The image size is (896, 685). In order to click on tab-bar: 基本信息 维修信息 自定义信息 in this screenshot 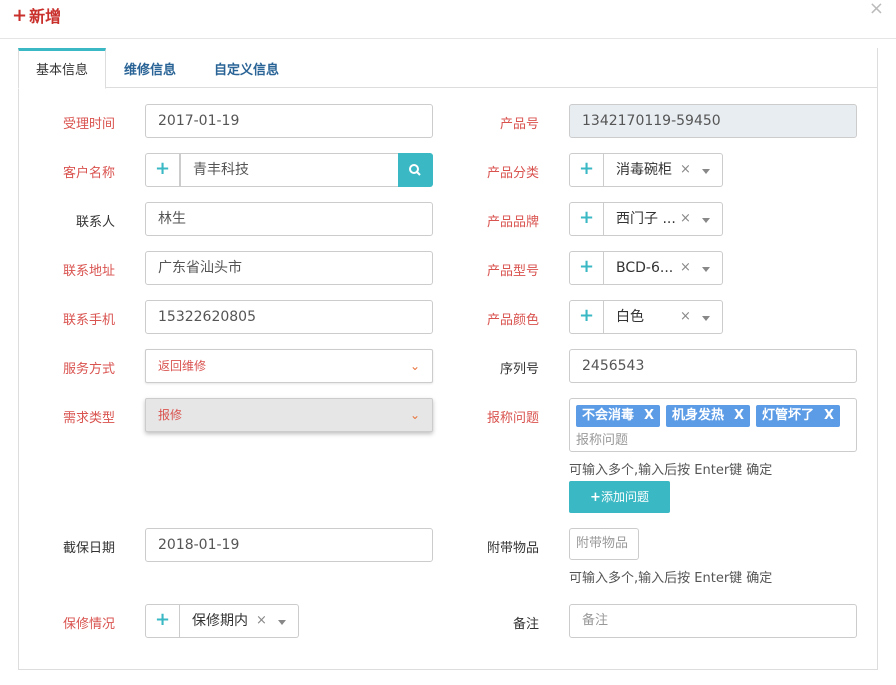, I will do `click(448, 68)`.